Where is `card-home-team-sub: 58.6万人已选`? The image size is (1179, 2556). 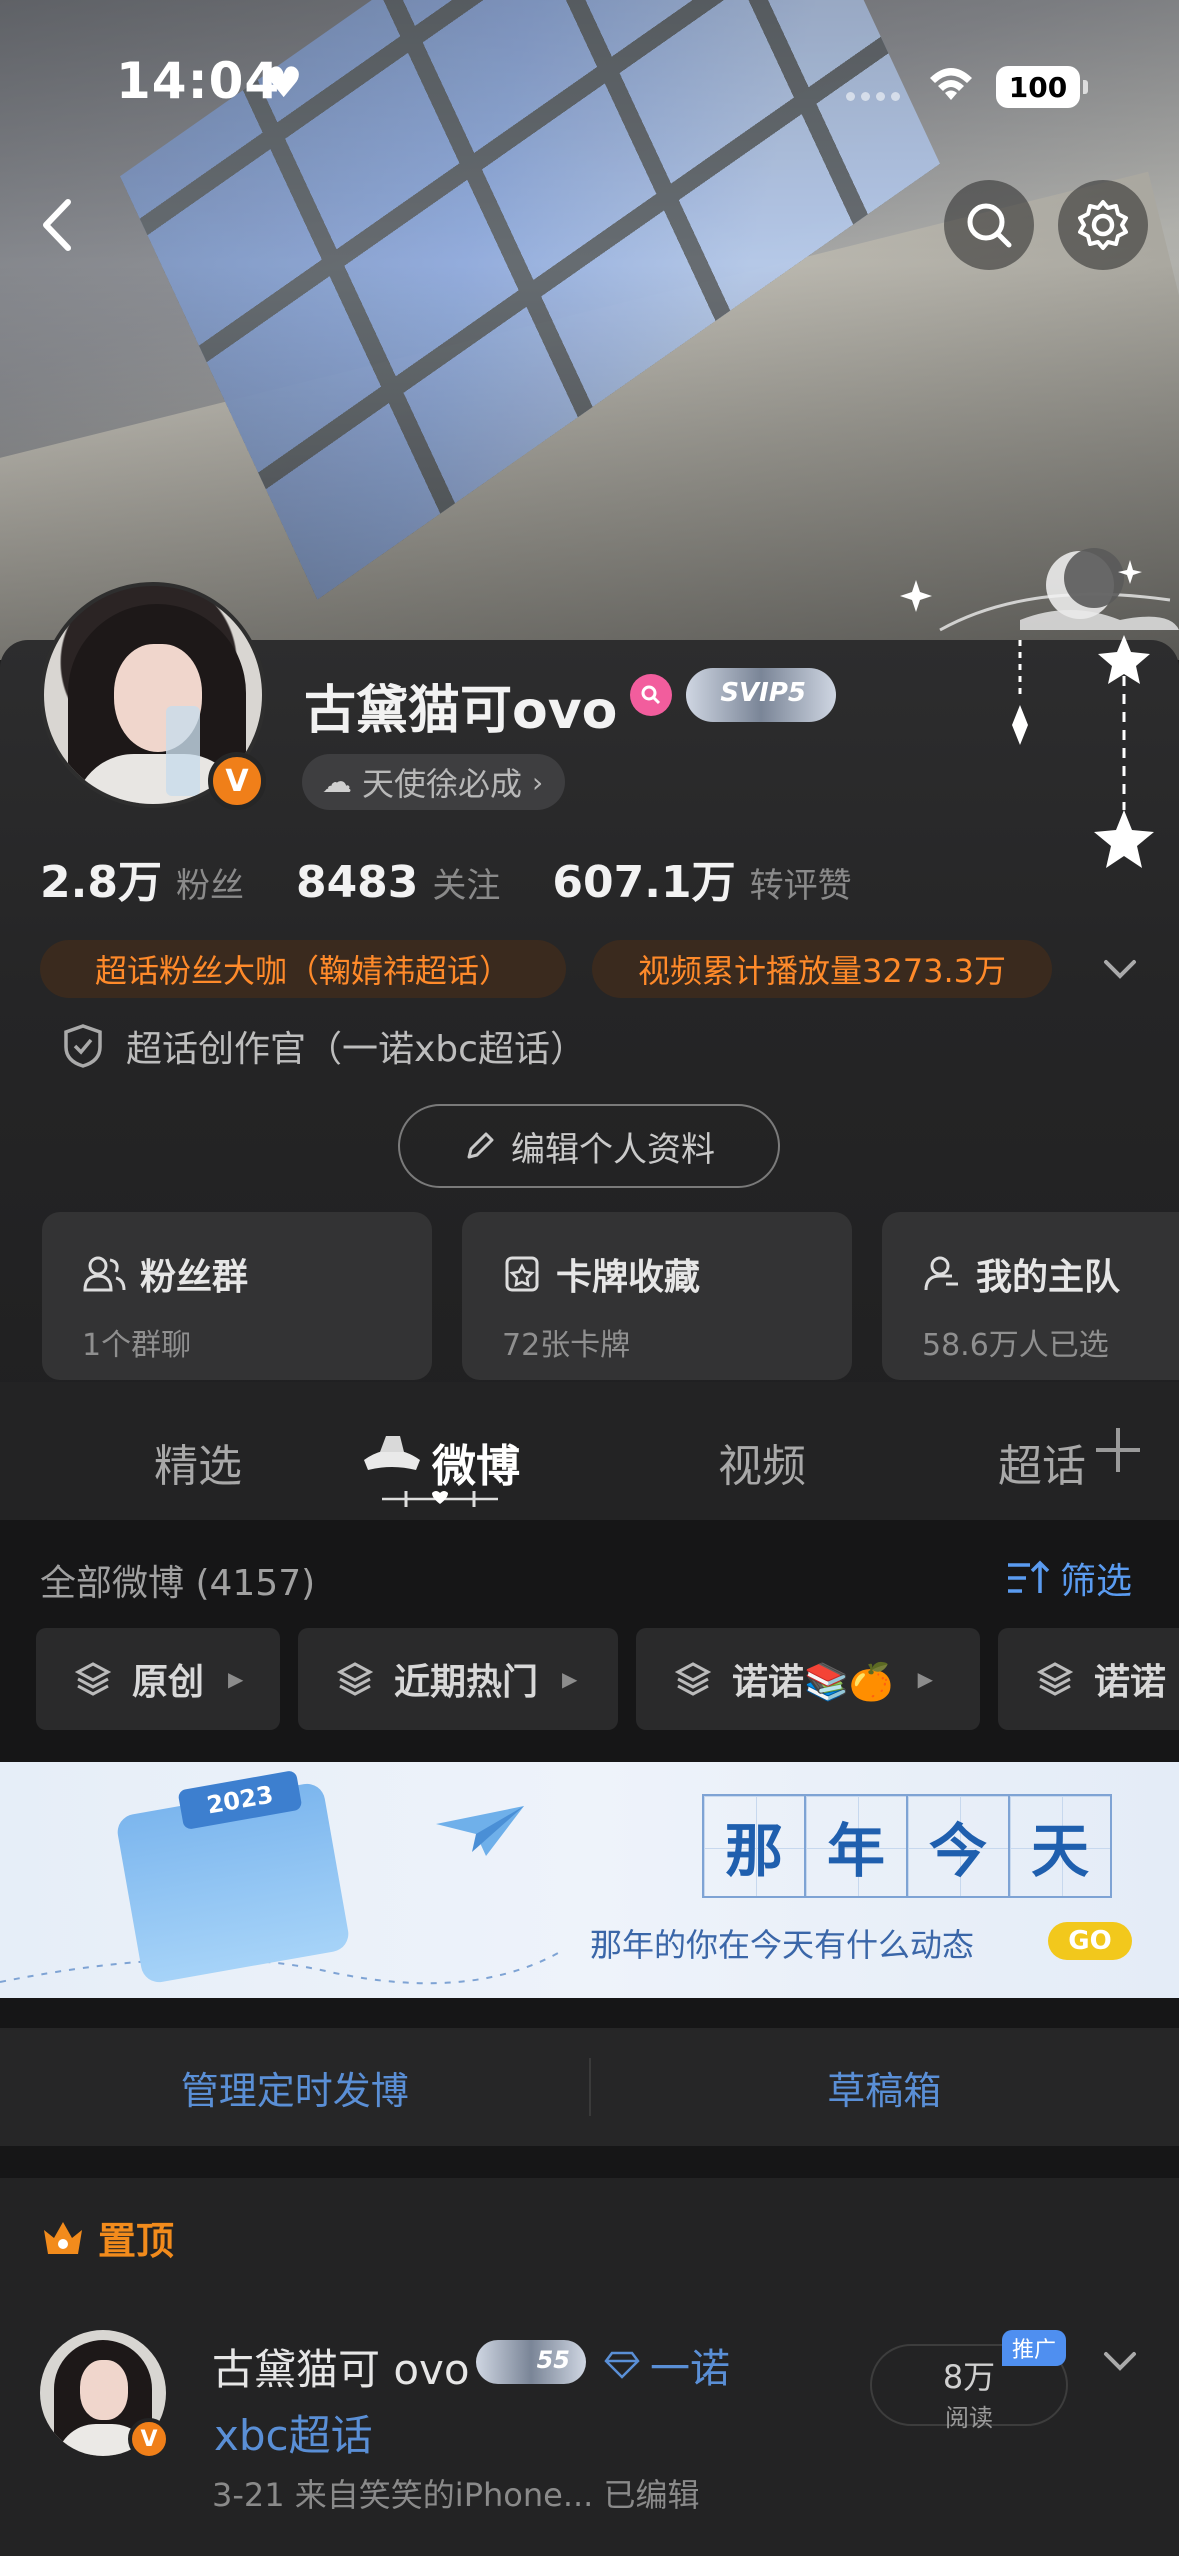 card-home-team-sub: 58.6万人已选 is located at coordinates (1015, 1345).